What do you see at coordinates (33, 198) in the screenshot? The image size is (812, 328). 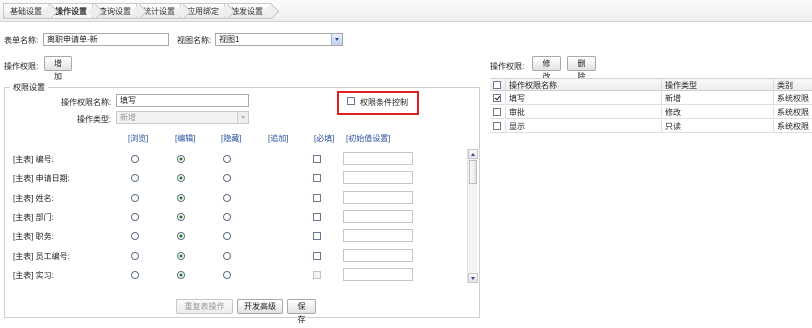 I see `permission-row-label: [主表] 姓名:` at bounding box center [33, 198].